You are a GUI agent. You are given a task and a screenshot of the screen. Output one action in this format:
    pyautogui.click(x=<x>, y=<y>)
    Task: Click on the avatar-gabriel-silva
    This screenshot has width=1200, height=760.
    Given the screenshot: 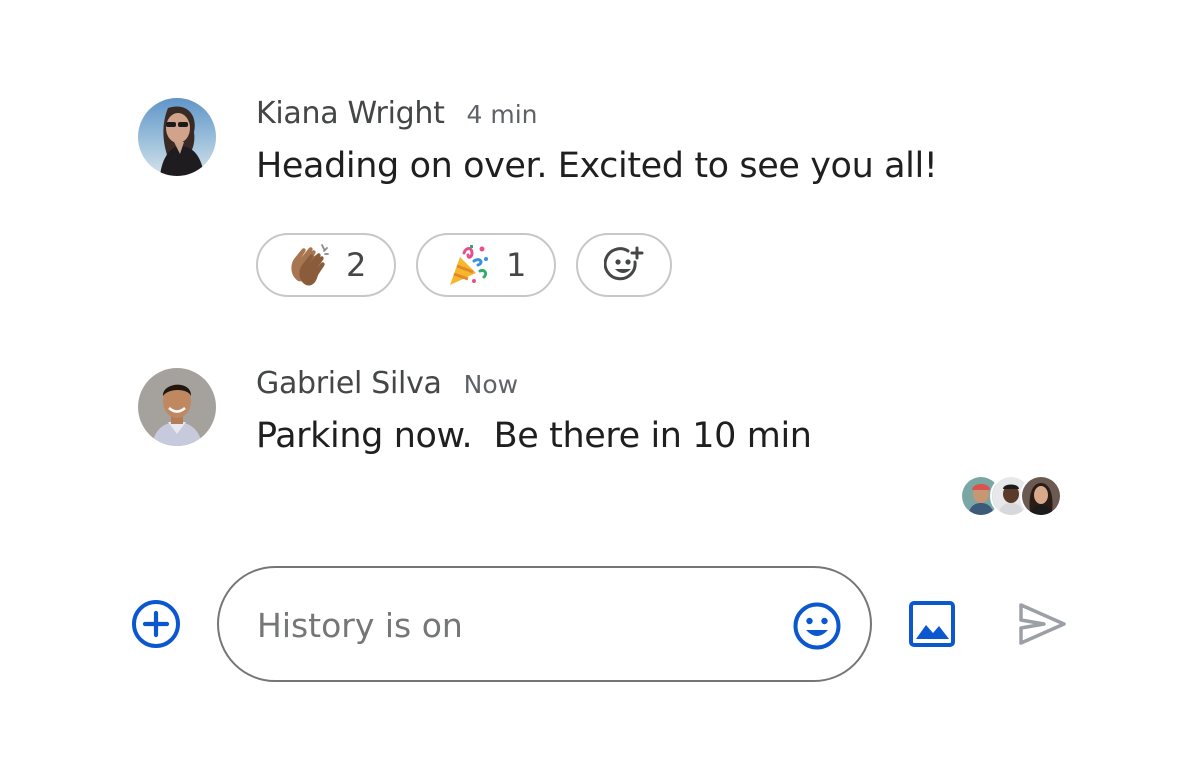 What is the action you would take?
    pyautogui.click(x=177, y=407)
    